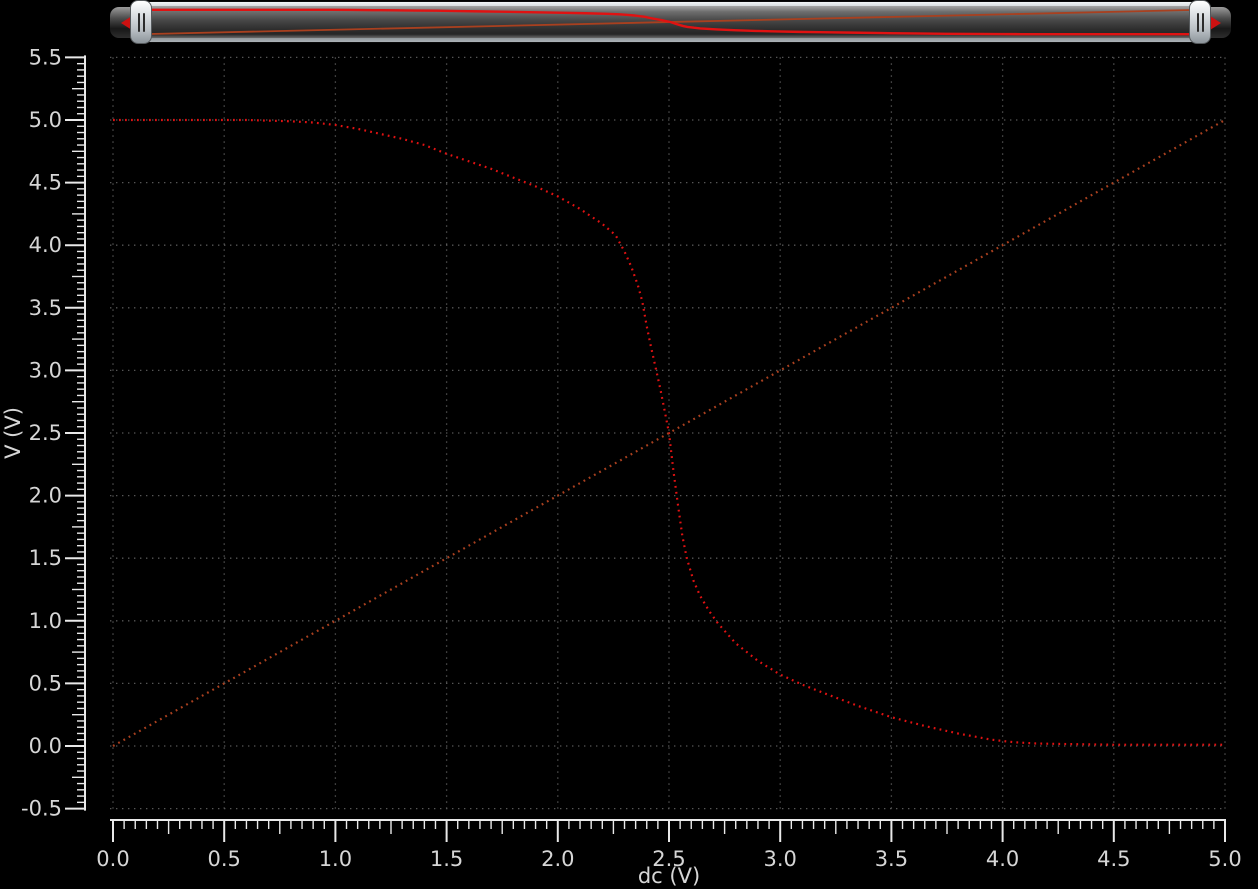  Describe the element at coordinates (45, 746) in the screenshot. I see `y-tick-label: 0.0` at that location.